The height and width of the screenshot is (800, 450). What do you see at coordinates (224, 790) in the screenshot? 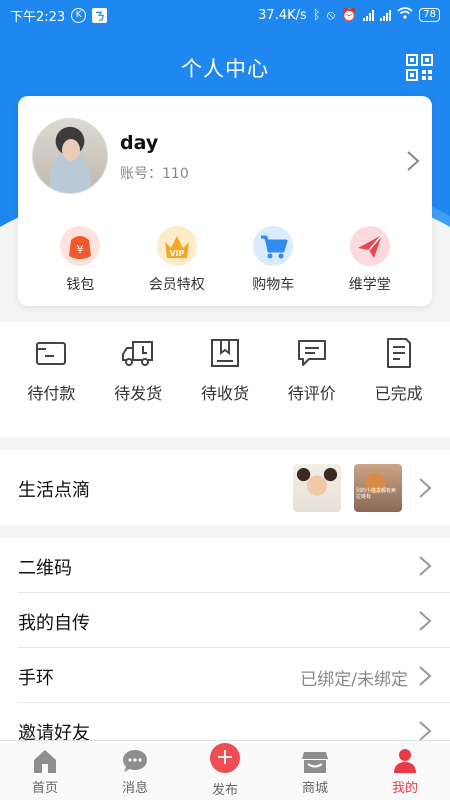
I see `tab-label: 发布` at bounding box center [224, 790].